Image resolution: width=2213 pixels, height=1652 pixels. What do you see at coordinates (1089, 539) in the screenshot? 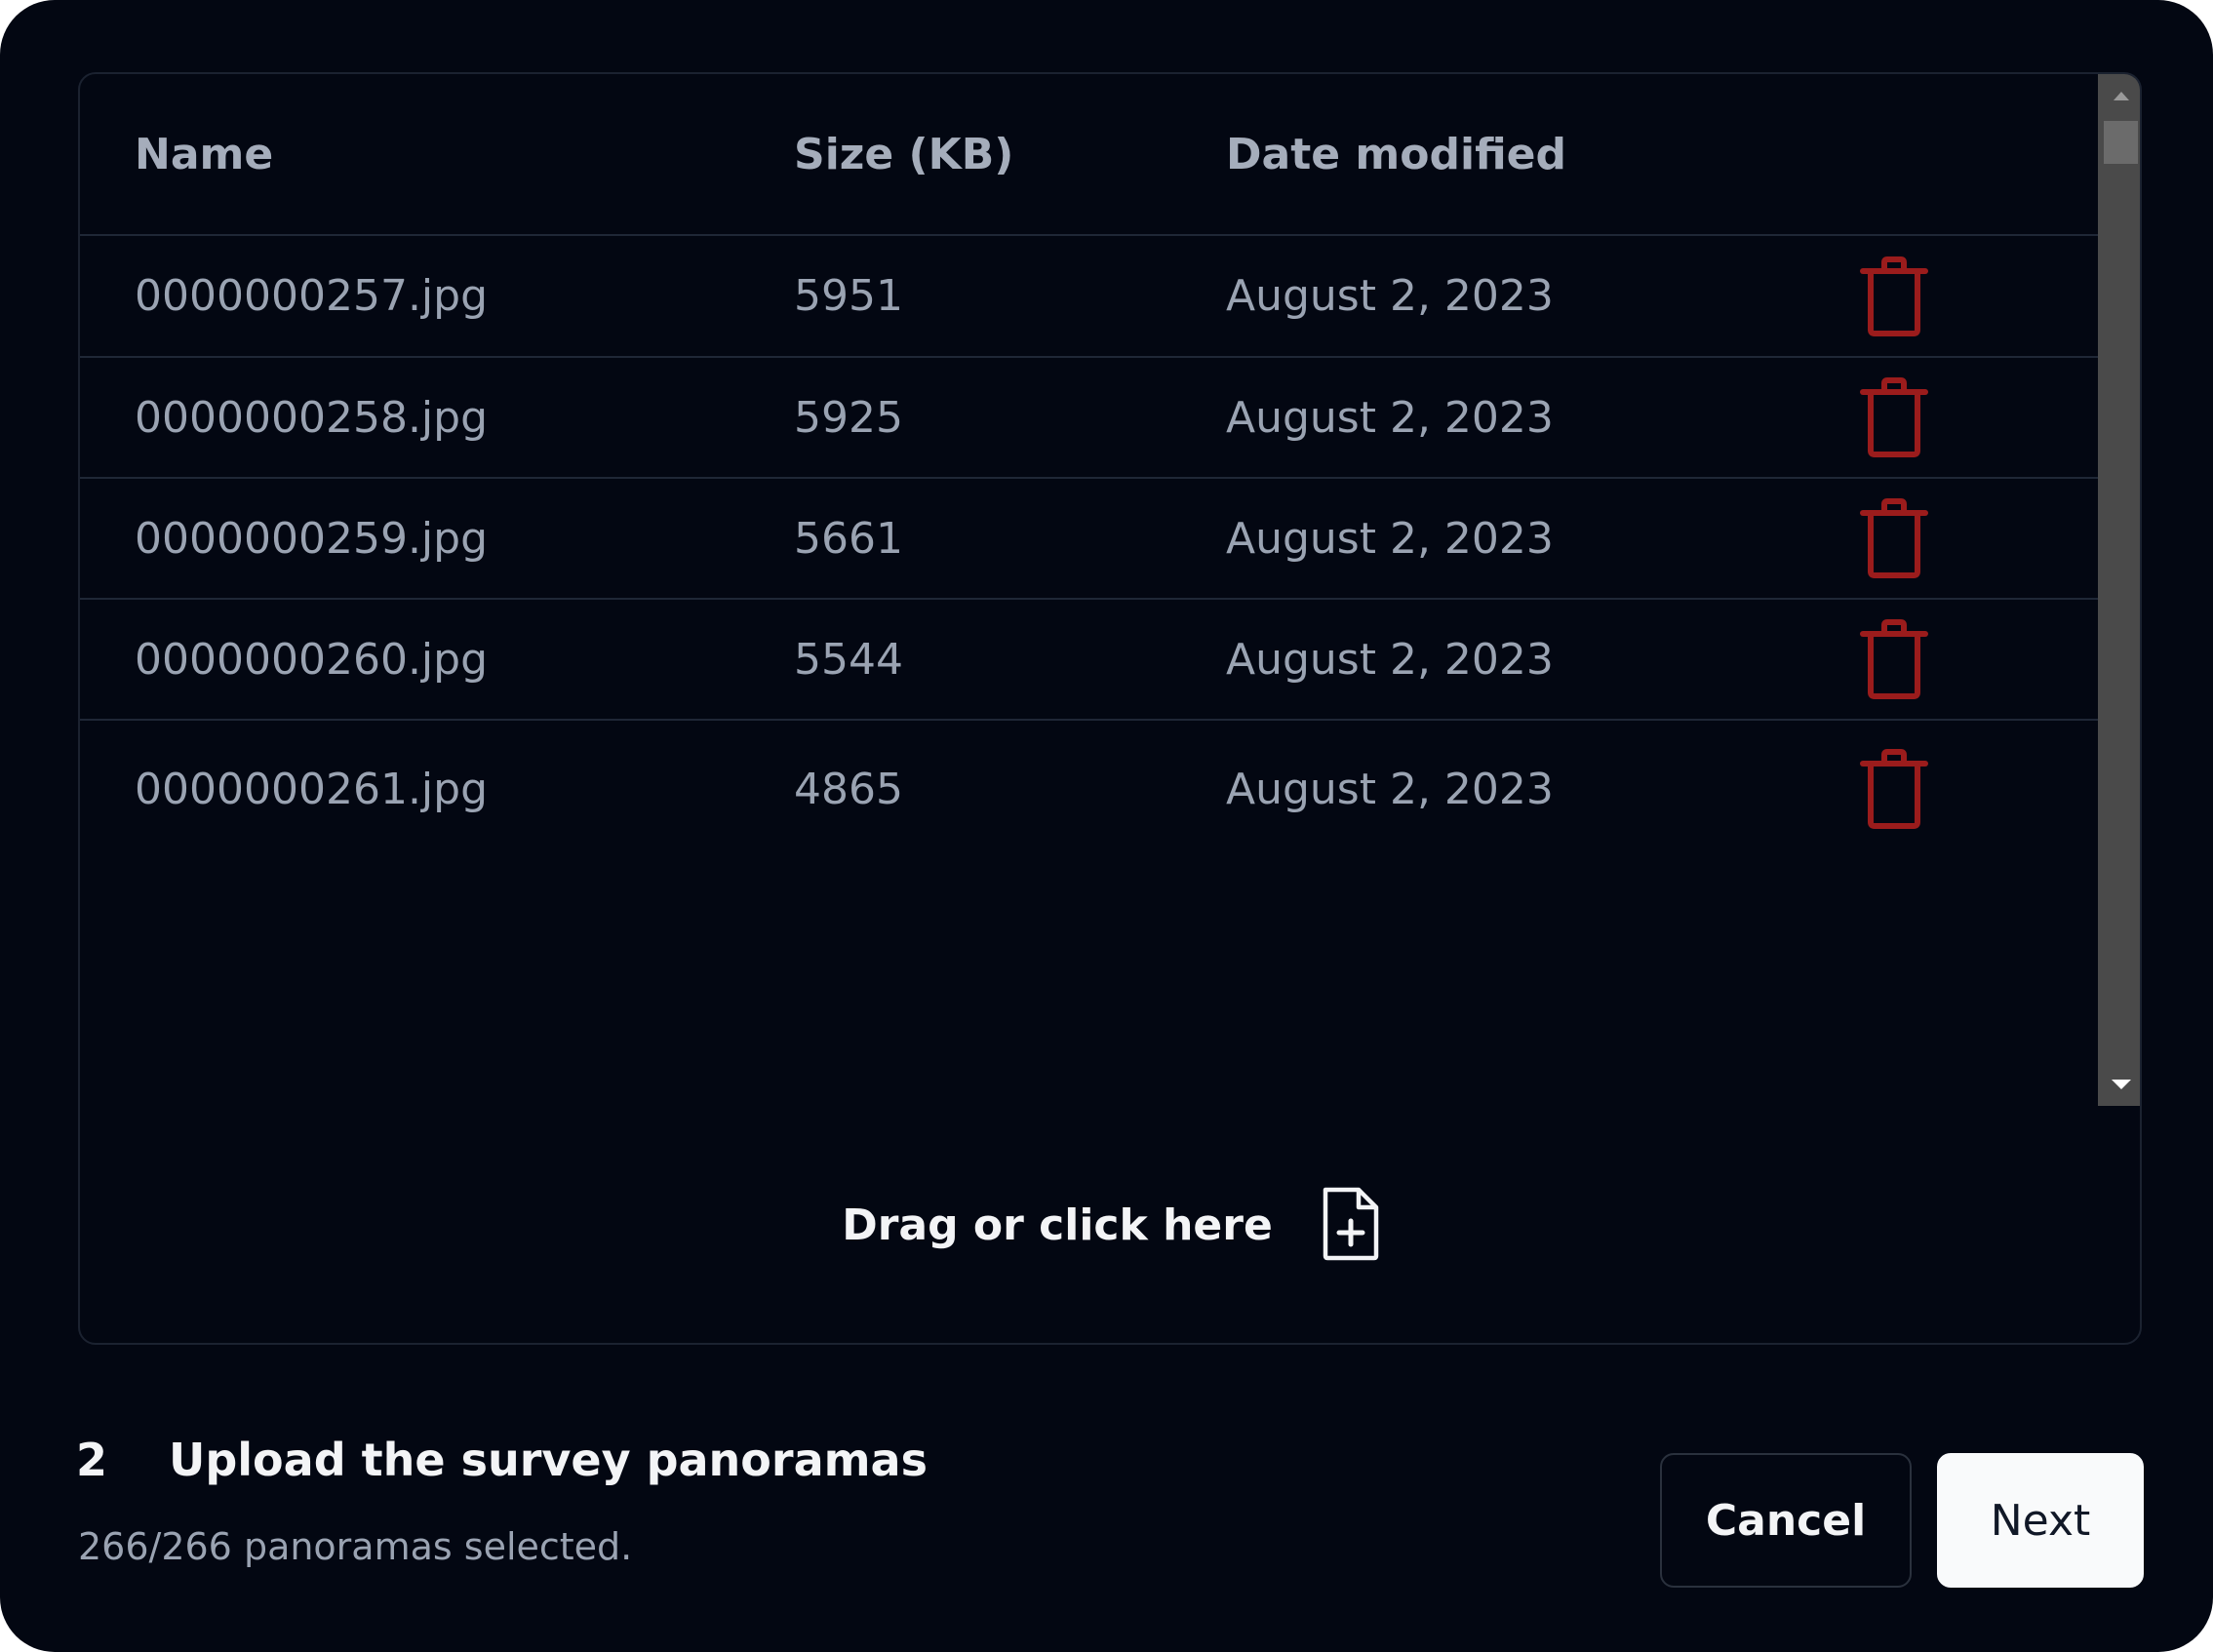
I see `table-row: 0000000259.jpg 5661 August 2, 2023` at bounding box center [1089, 539].